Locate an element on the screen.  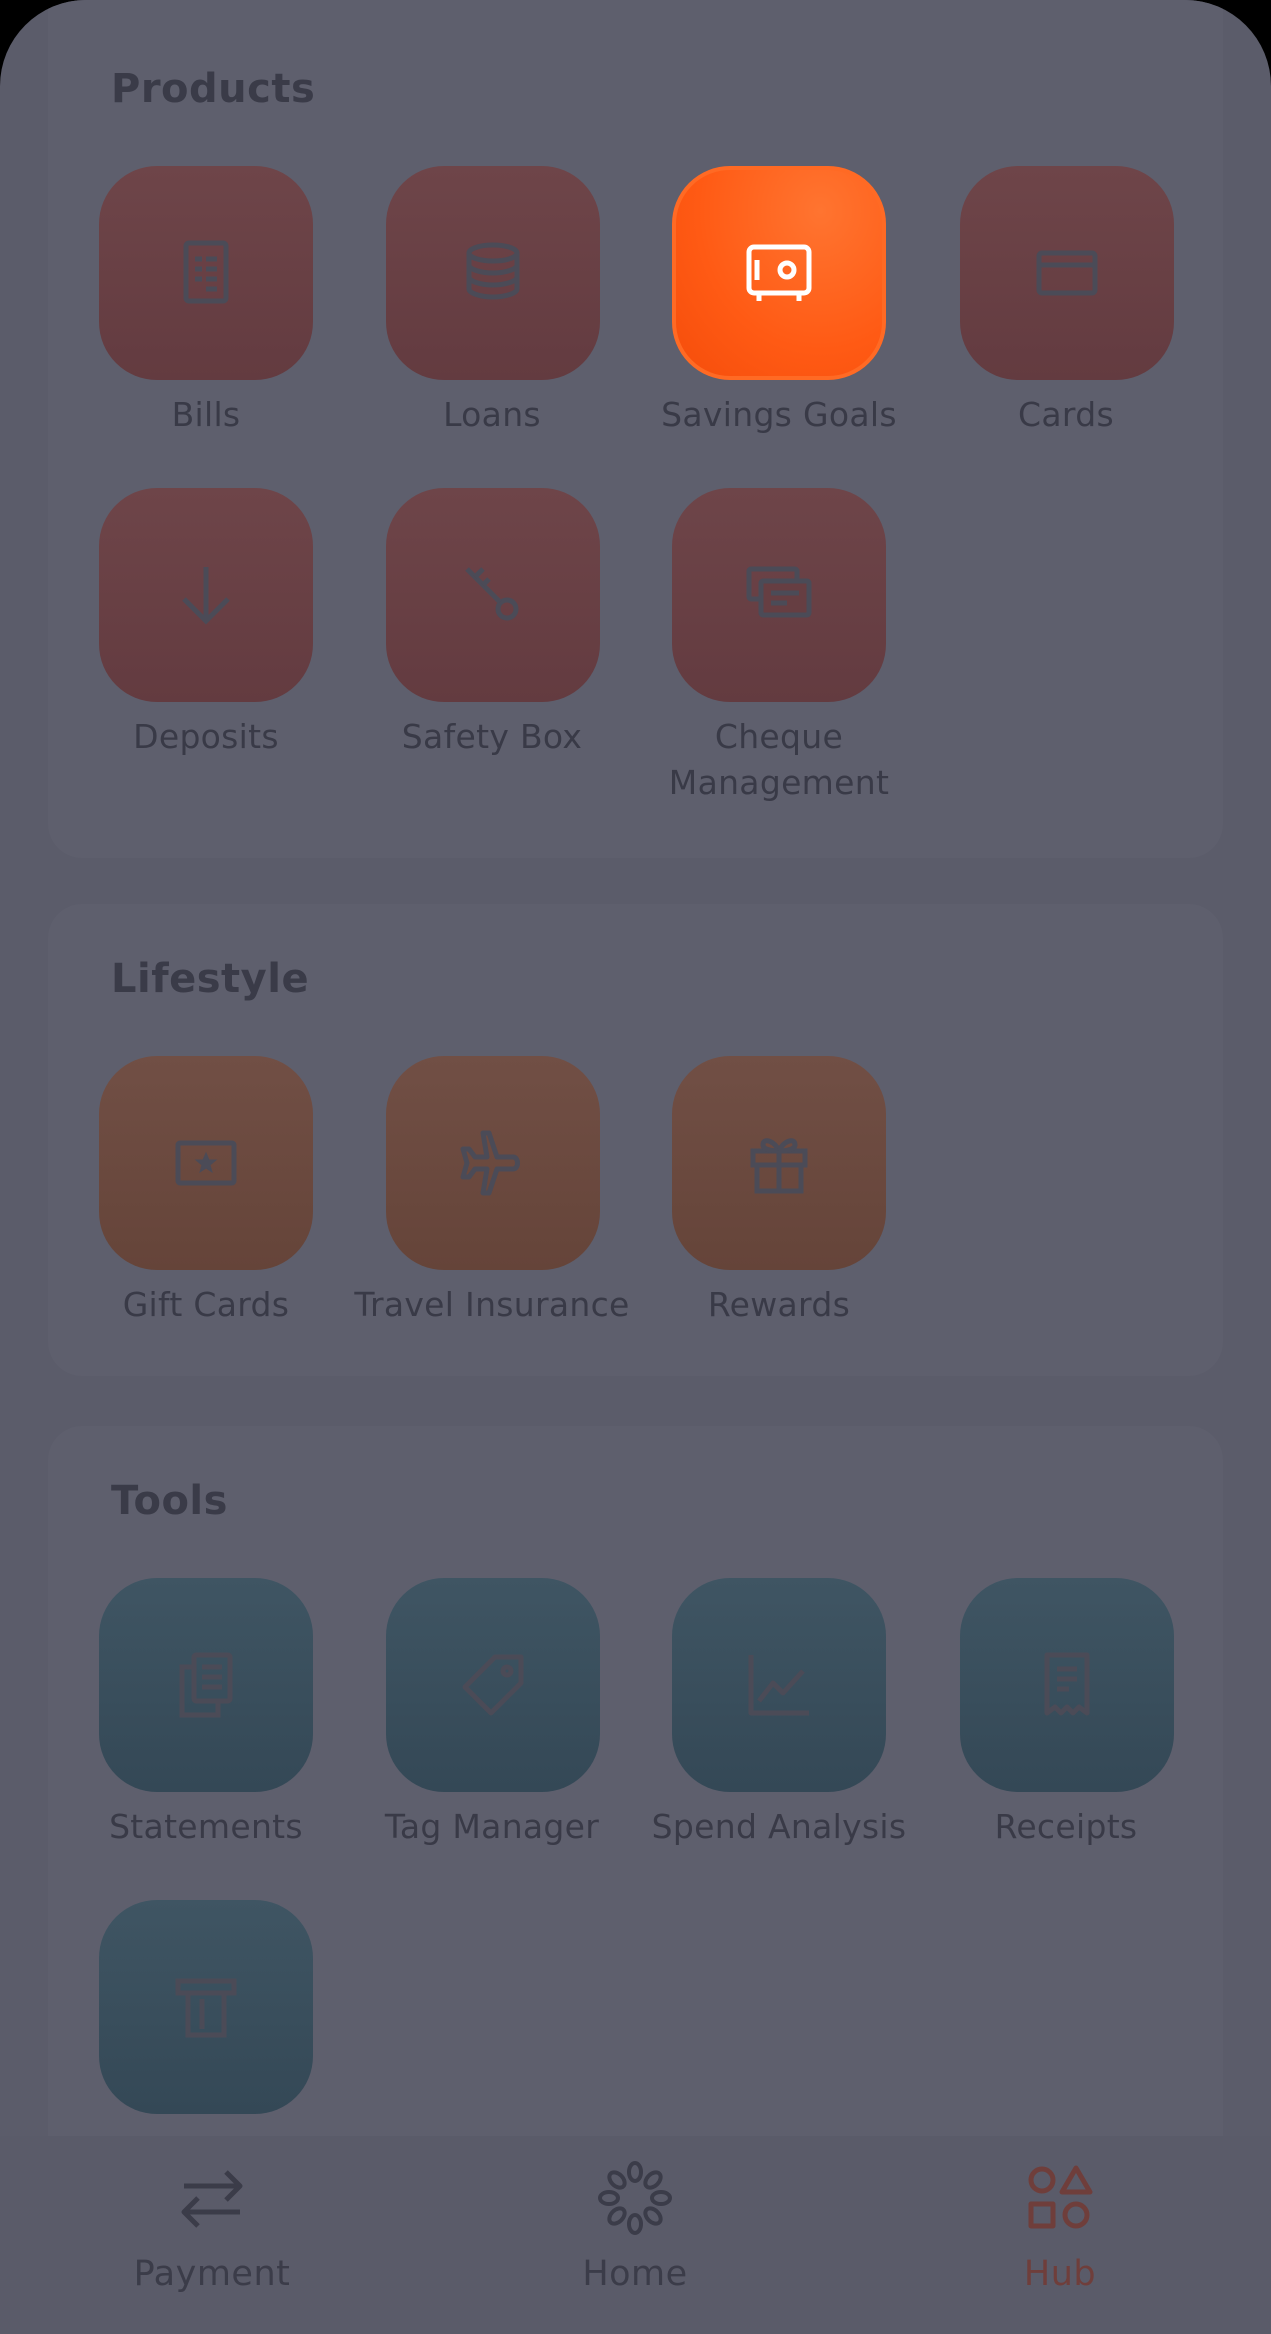
loans-label: Loans is located at coordinates (492, 414).